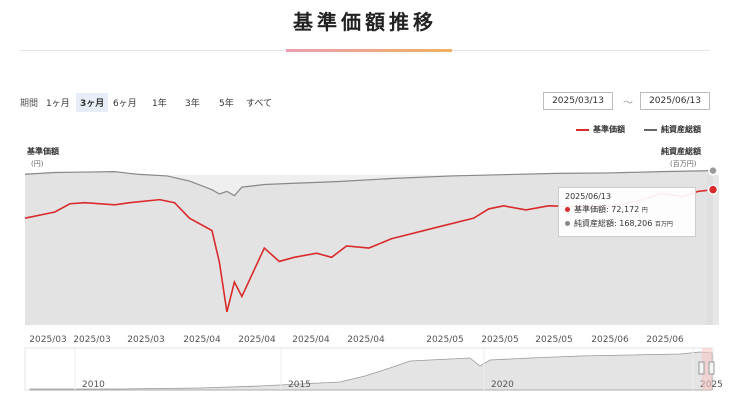  What do you see at coordinates (502, 385) in the screenshot?
I see `navigator-year-label: 2020` at bounding box center [502, 385].